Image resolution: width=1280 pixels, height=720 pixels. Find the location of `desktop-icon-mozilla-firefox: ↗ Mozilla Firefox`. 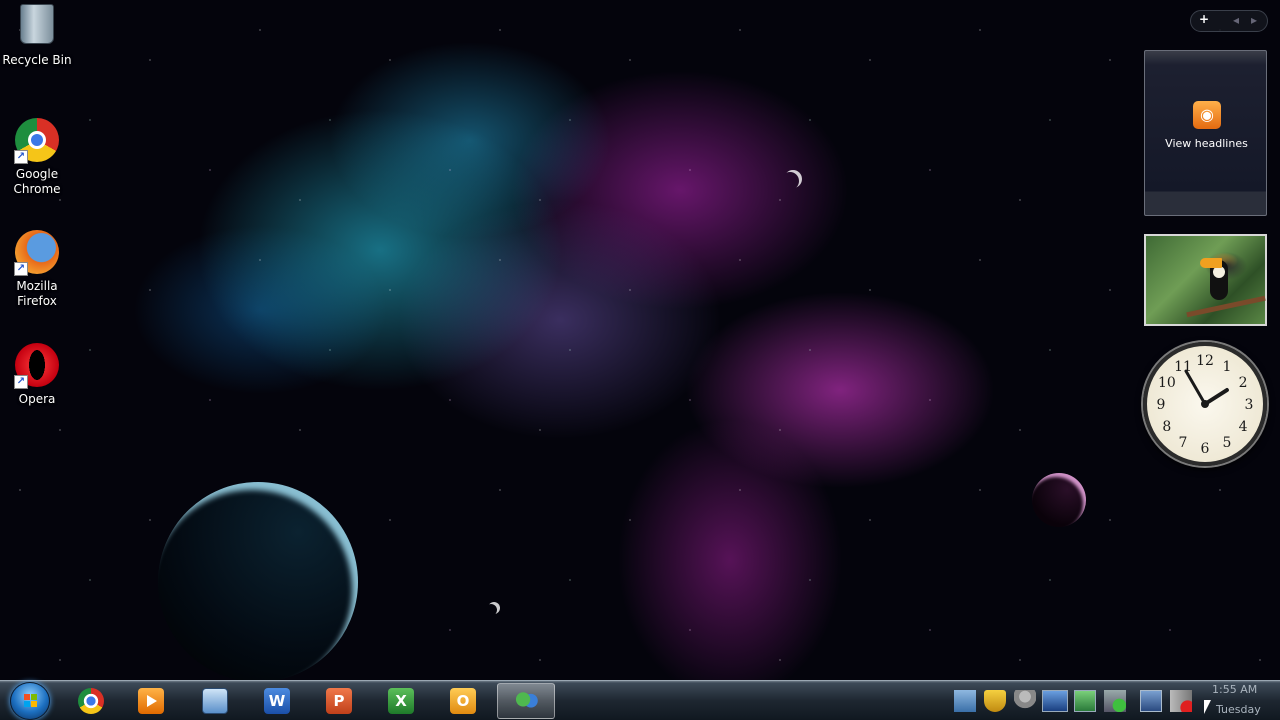

desktop-icon-mozilla-firefox: ↗ Mozilla Firefox is located at coordinates (37, 269).